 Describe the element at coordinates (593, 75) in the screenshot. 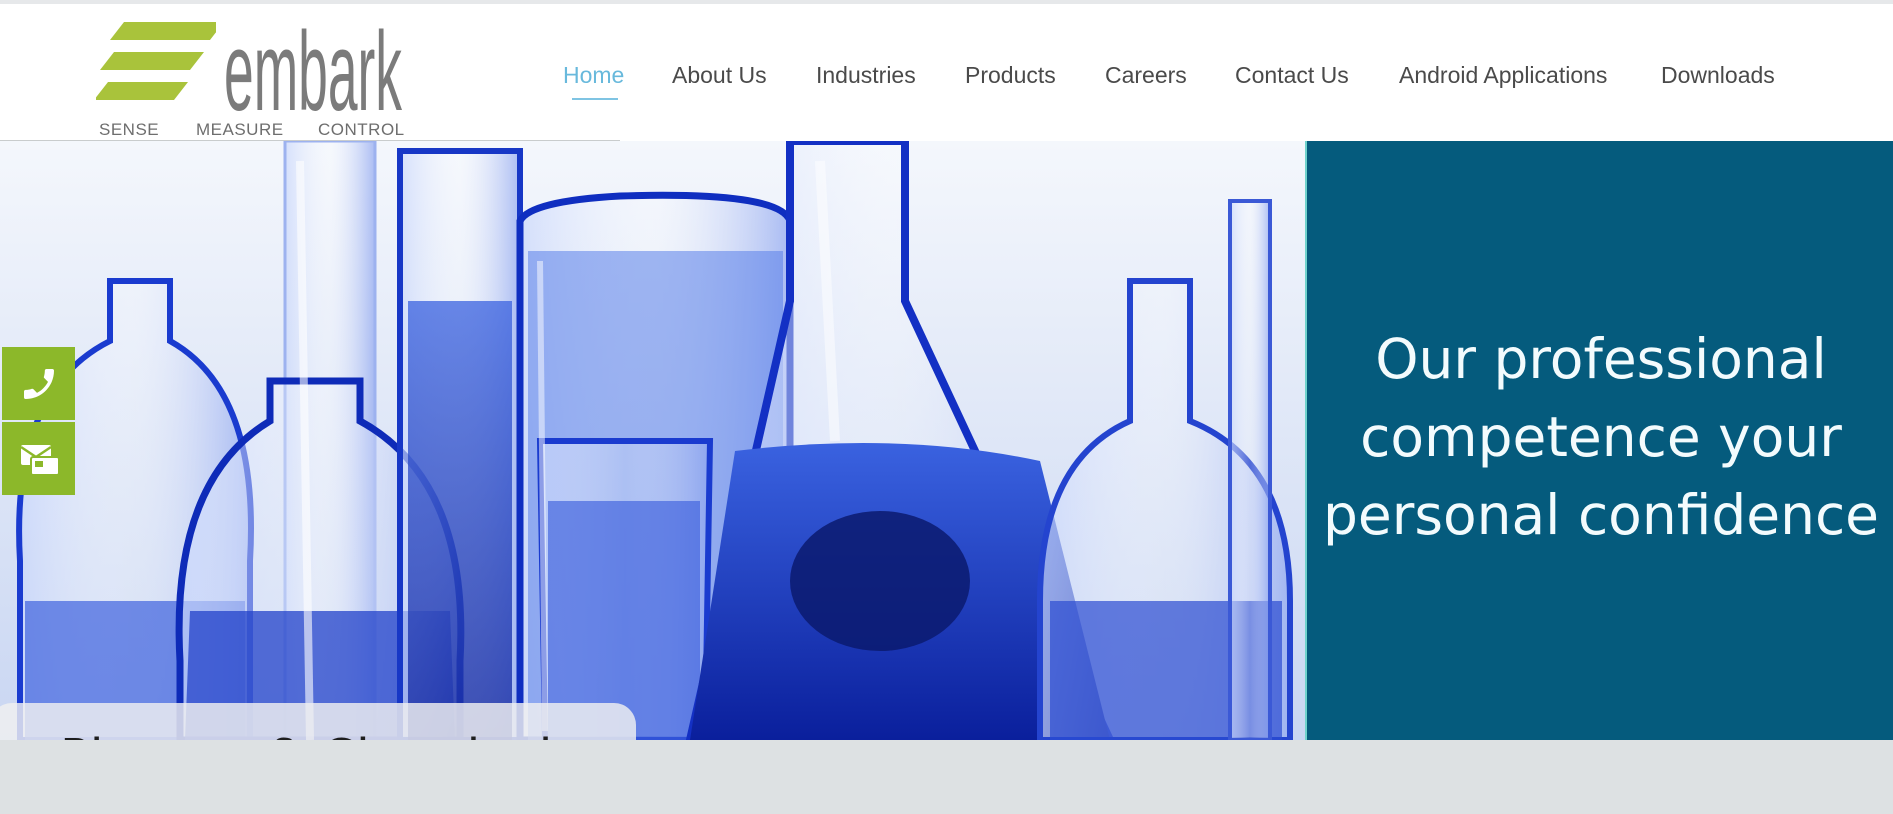

I see `nav-home: Home` at that location.